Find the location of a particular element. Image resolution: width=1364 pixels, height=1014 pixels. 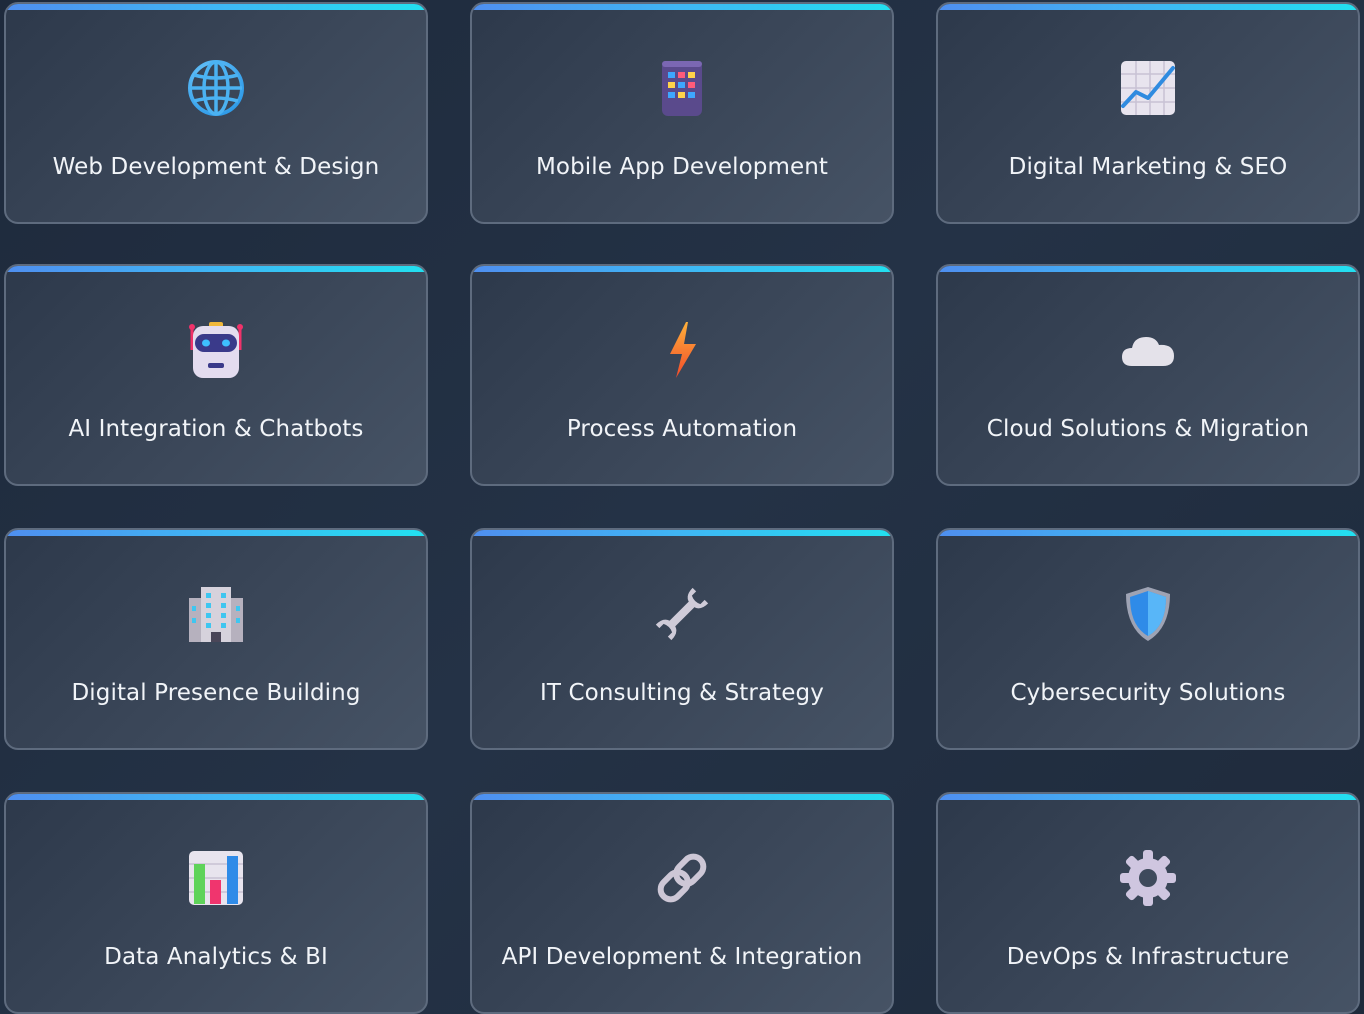

service-card-mobile-app: Mobile App Development is located at coordinates (682, 113).